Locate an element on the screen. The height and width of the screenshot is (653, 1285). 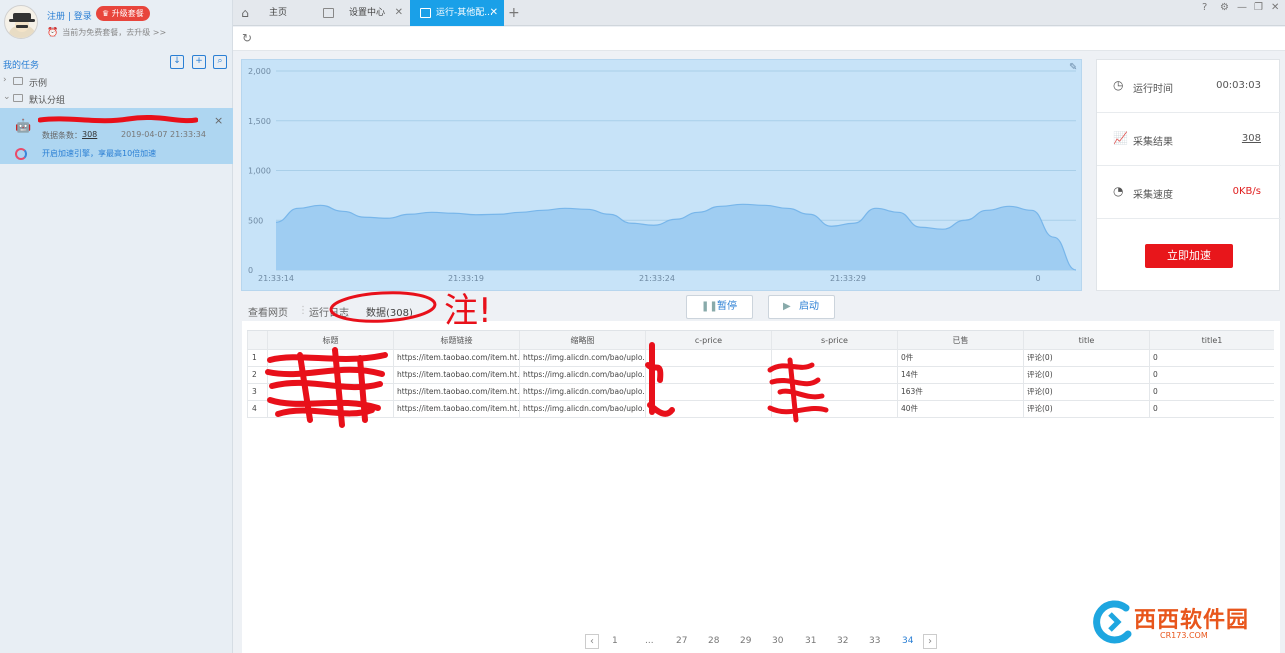
page-number: 32 is located at coordinates (842, 641).